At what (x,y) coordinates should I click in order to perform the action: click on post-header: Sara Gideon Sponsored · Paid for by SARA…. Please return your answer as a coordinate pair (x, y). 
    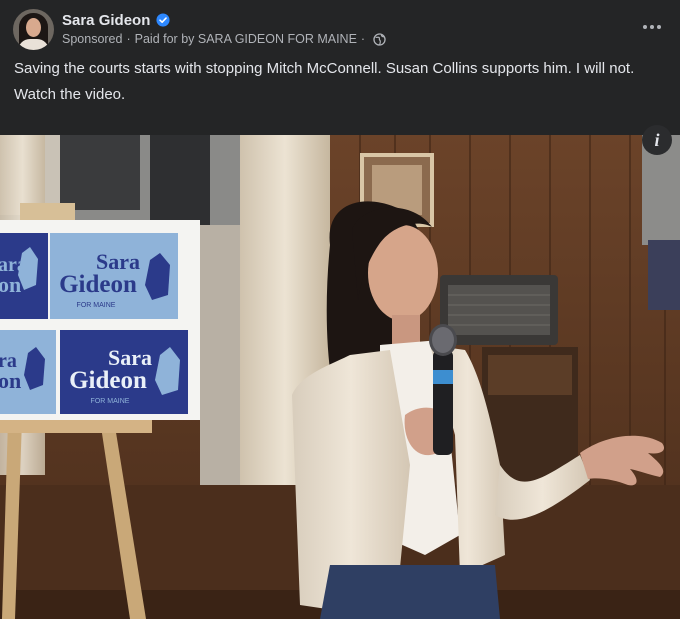
    Looking at the image, I should click on (340, 28).